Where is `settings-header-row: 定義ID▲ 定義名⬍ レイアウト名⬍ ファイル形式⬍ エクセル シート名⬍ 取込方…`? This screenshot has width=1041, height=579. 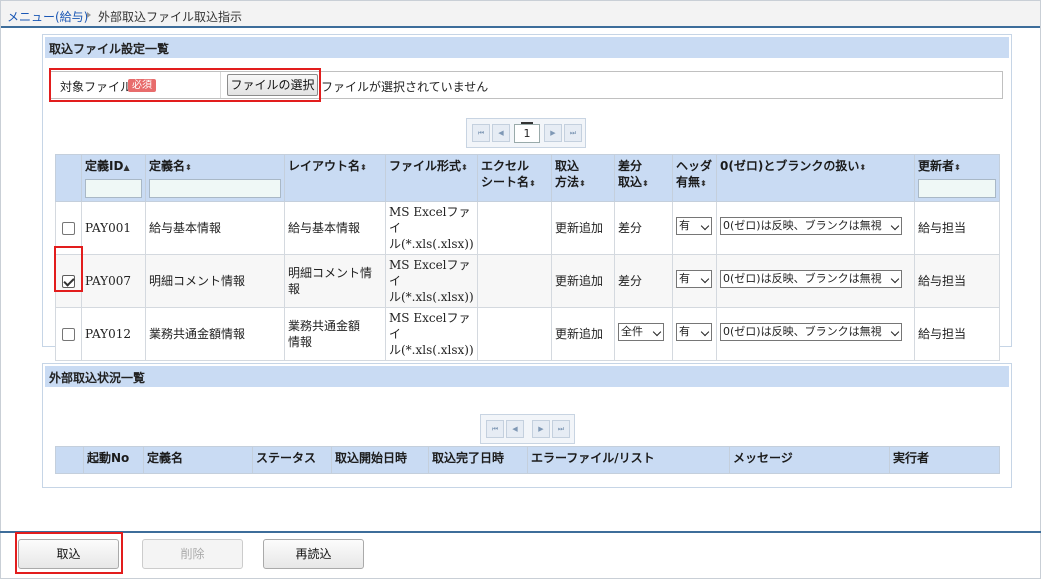
settings-header-row: 定義ID▲ 定義名⬍ レイアウト名⬍ ファイル形式⬍ エクセル シート名⬍ 取込方… is located at coordinates (527, 178).